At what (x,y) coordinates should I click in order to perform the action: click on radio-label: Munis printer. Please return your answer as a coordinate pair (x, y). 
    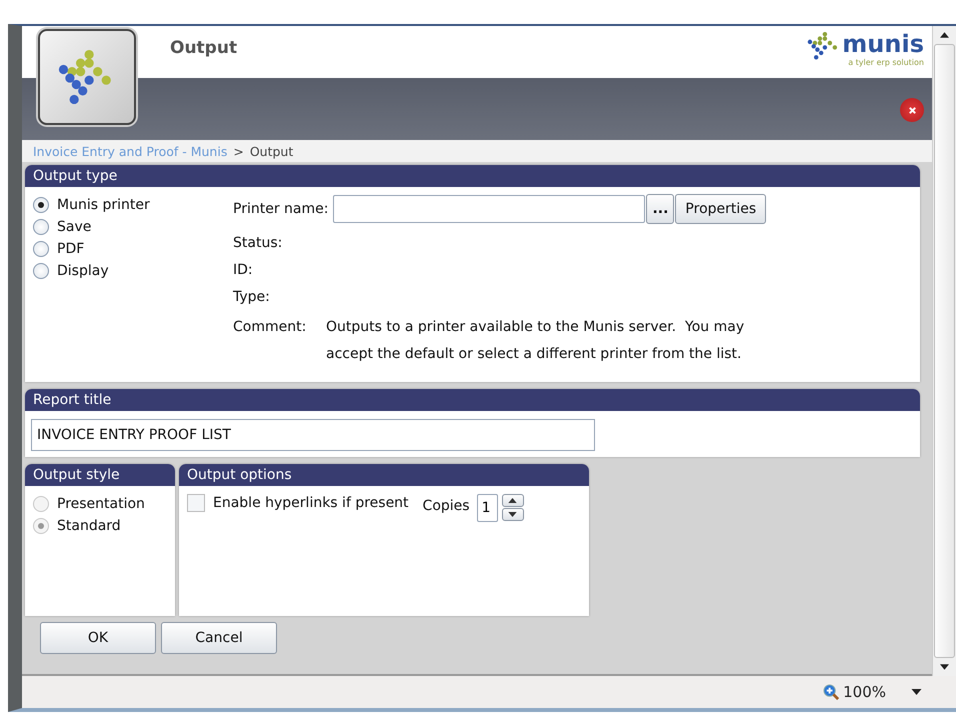
    Looking at the image, I should click on (103, 205).